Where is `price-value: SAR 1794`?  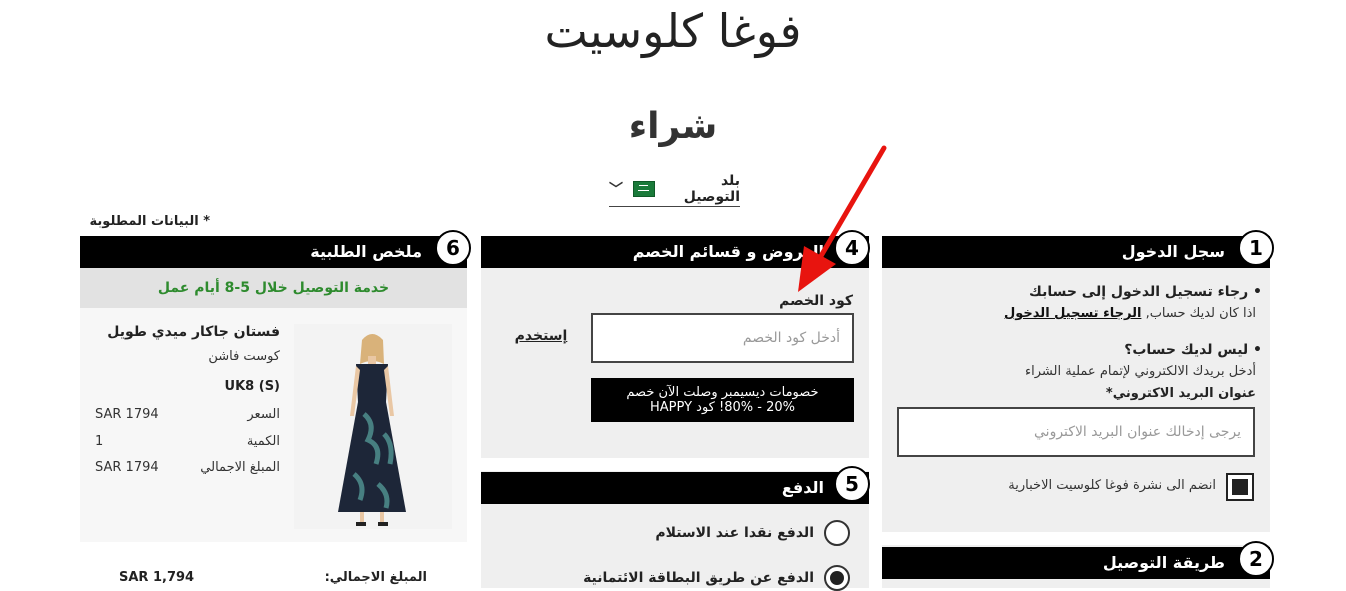
price-value: SAR 1794 is located at coordinates (127, 414).